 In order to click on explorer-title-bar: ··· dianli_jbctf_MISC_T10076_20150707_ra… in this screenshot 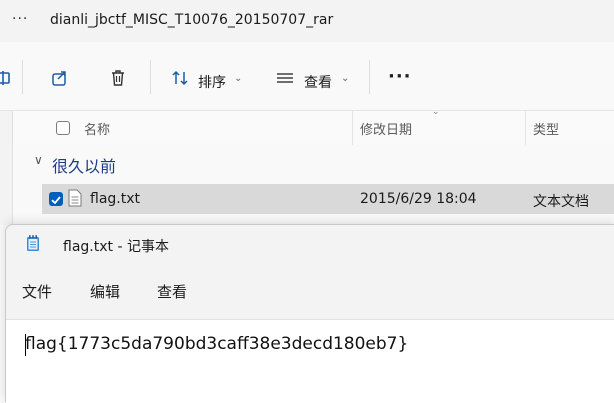, I will do `click(307, 21)`.